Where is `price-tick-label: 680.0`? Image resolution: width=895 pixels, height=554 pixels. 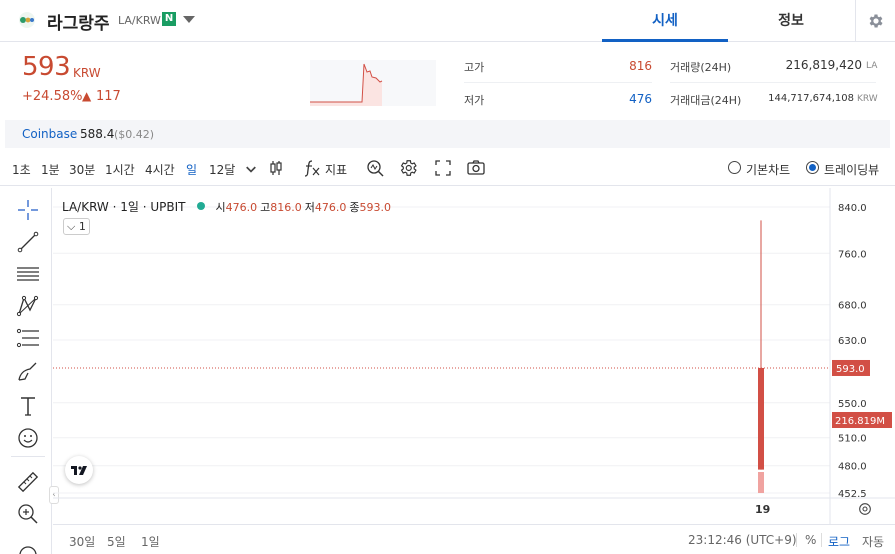
price-tick-label: 680.0 is located at coordinates (852, 306).